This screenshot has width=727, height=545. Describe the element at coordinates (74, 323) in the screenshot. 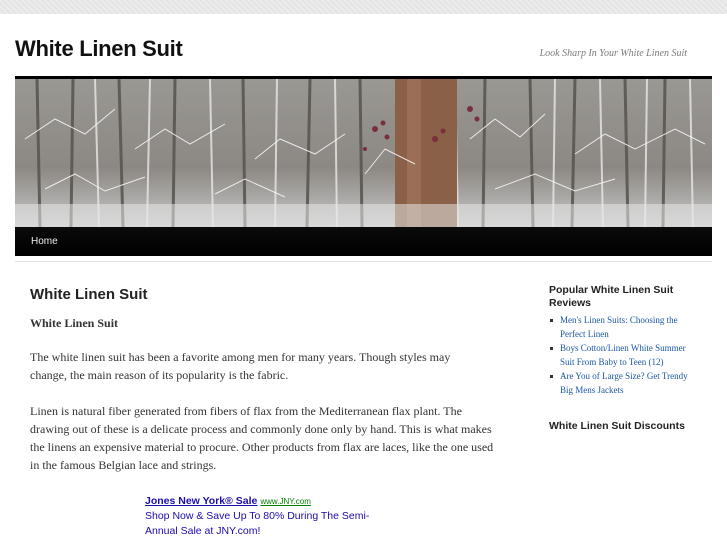

I see `post-subtitle: White Linen Suit` at that location.